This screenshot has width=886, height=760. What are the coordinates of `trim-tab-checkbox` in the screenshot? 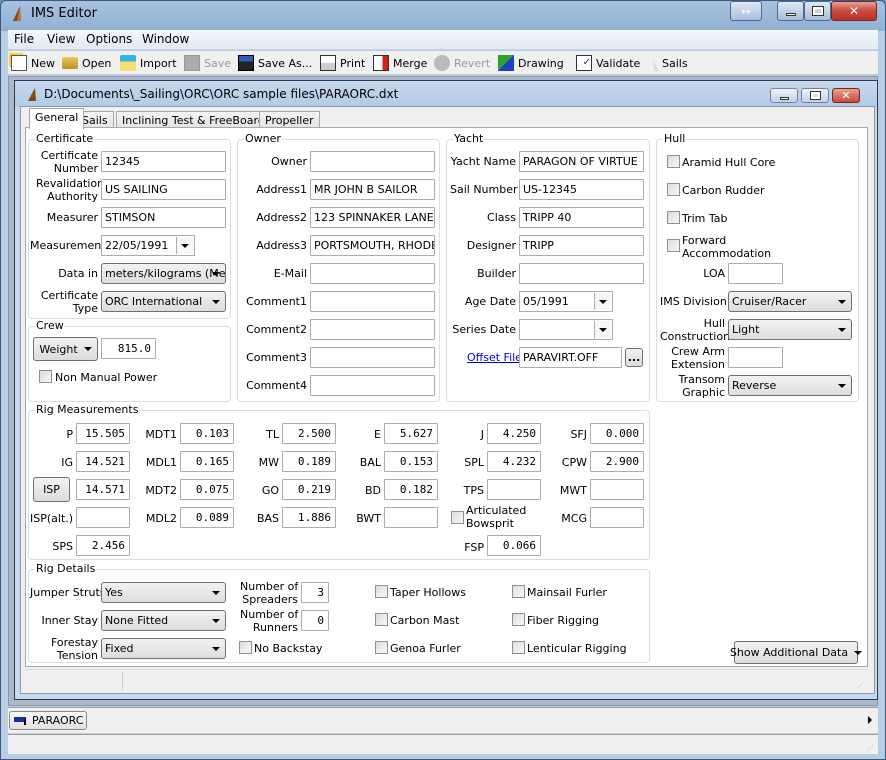 It's located at (673, 217).